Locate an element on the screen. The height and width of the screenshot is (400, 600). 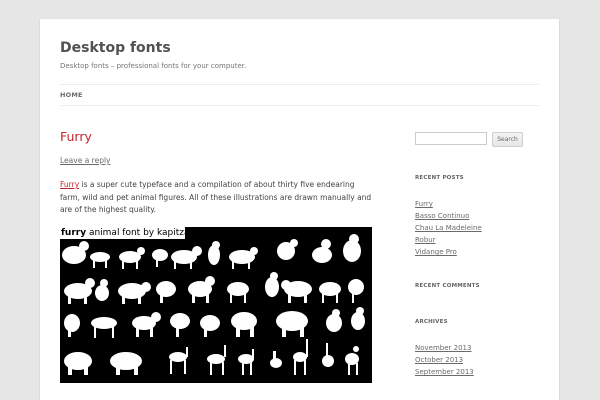
recent-comments-title: RECENT COMMENTS is located at coordinates (447, 286).